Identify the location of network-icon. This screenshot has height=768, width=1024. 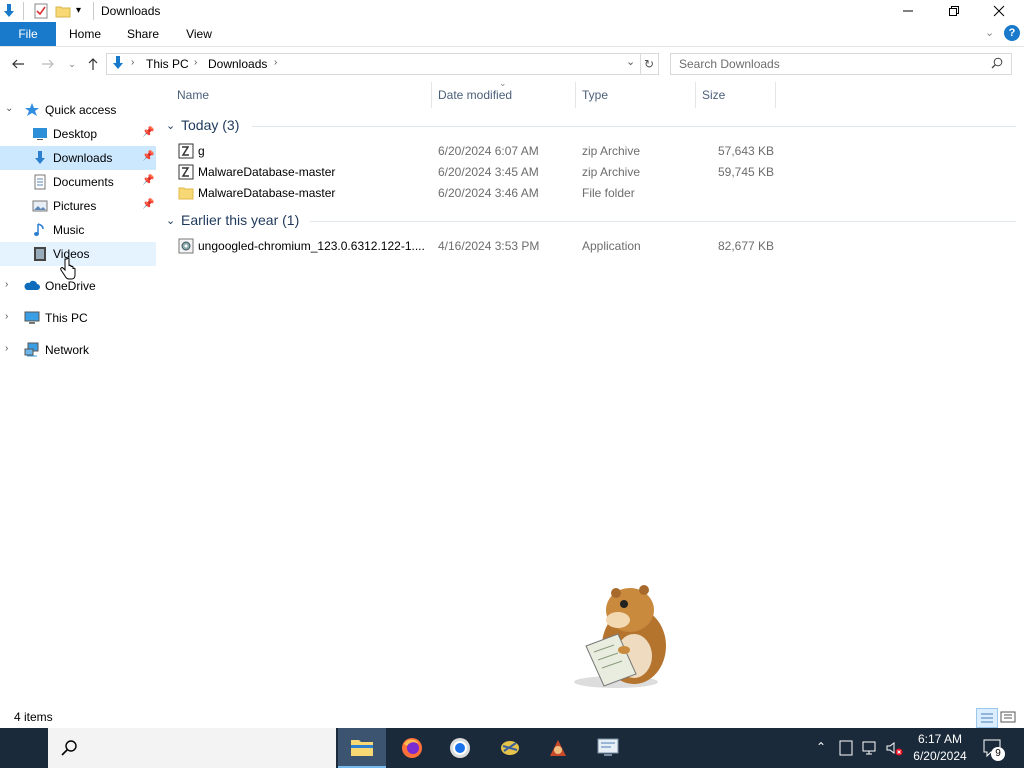
(32, 350).